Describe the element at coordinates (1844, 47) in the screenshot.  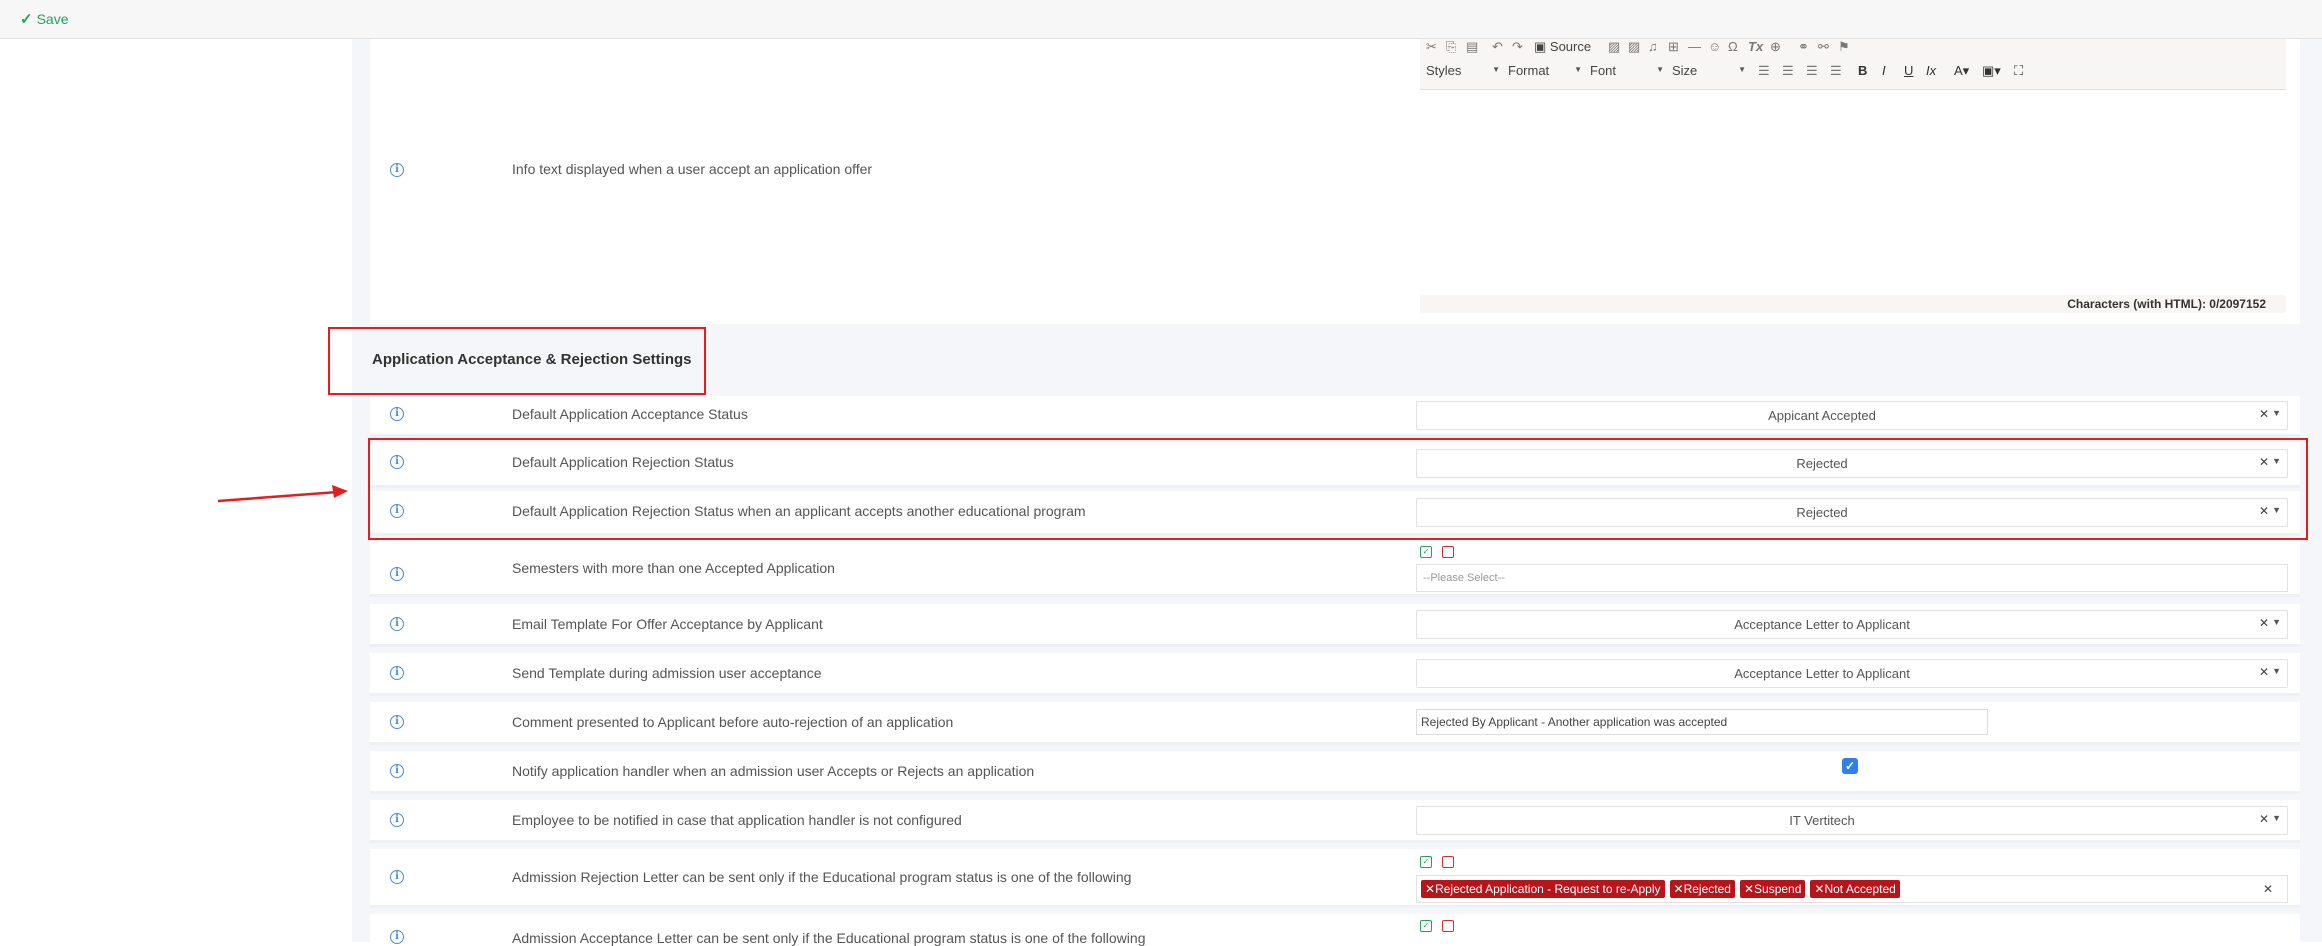
I see `anchor-icon: ⚑` at that location.